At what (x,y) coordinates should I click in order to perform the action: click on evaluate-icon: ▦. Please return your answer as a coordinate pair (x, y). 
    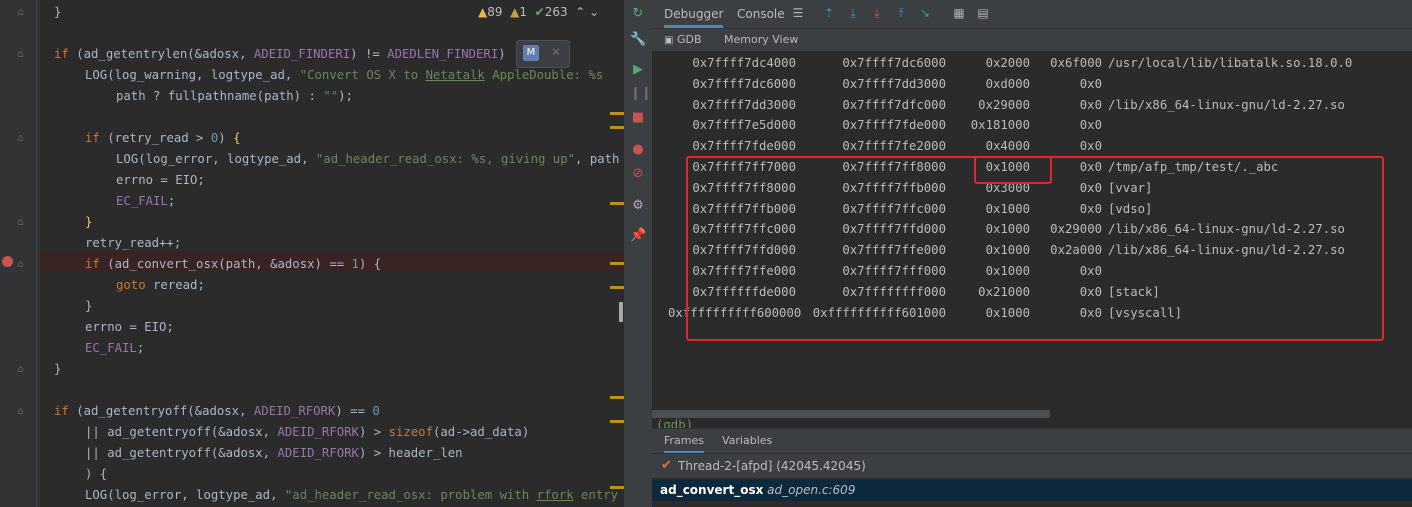
    Looking at the image, I should click on (959, 13).